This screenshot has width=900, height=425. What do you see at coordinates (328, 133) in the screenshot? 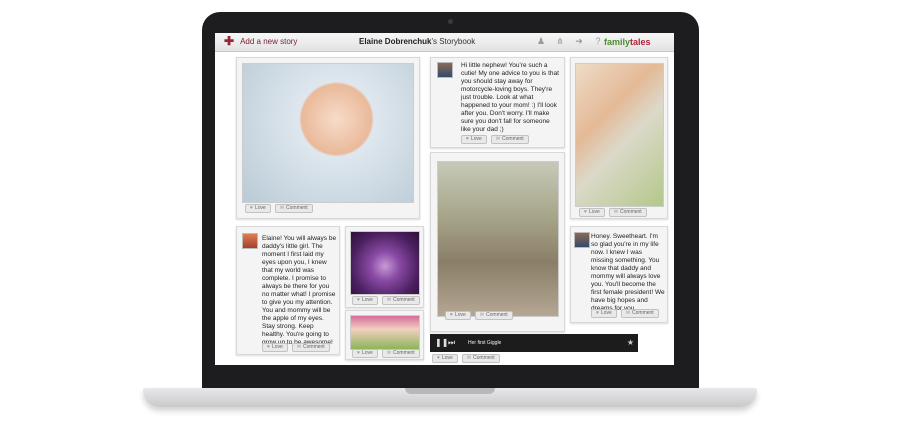
I see `baby-photo` at bounding box center [328, 133].